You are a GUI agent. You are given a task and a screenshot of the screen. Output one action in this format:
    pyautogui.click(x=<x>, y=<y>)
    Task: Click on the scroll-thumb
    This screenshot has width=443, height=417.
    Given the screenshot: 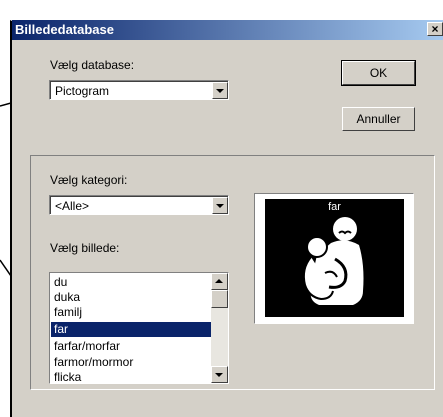 What is the action you would take?
    pyautogui.click(x=219, y=299)
    